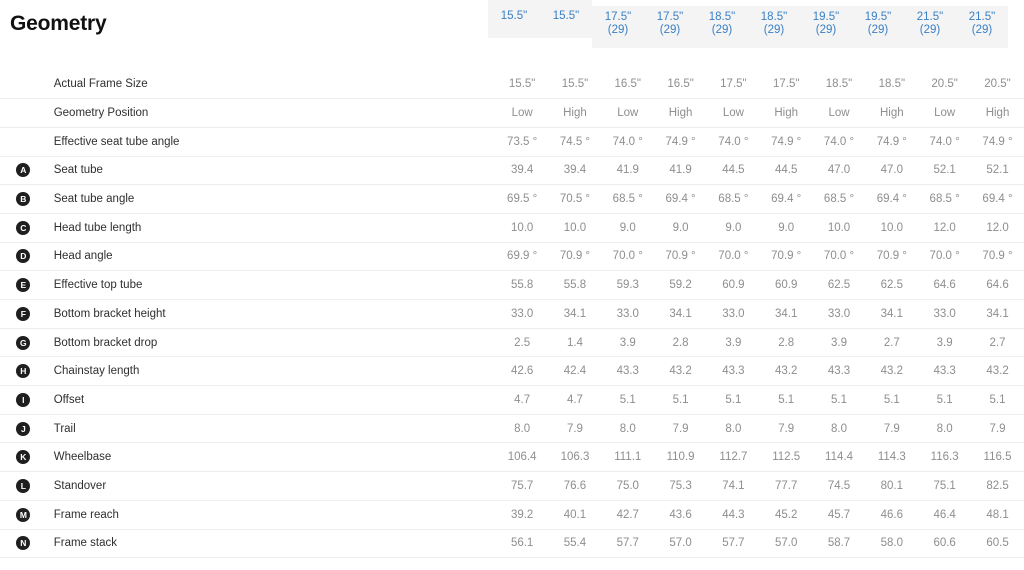  Describe the element at coordinates (575, 457) in the screenshot. I see `value-cell: 106.3` at that location.